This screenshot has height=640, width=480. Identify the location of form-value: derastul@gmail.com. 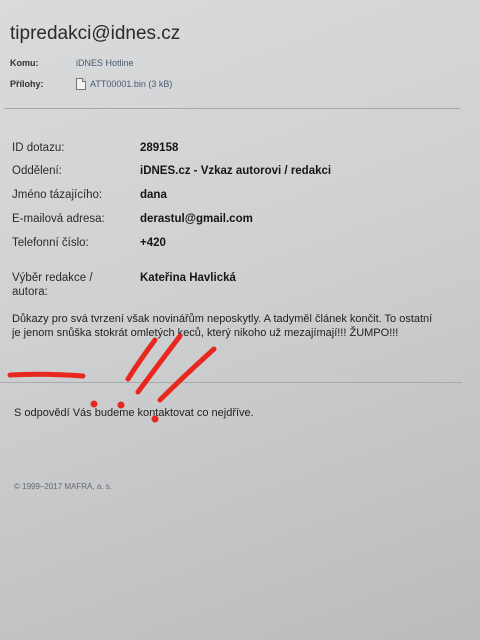
(196, 219).